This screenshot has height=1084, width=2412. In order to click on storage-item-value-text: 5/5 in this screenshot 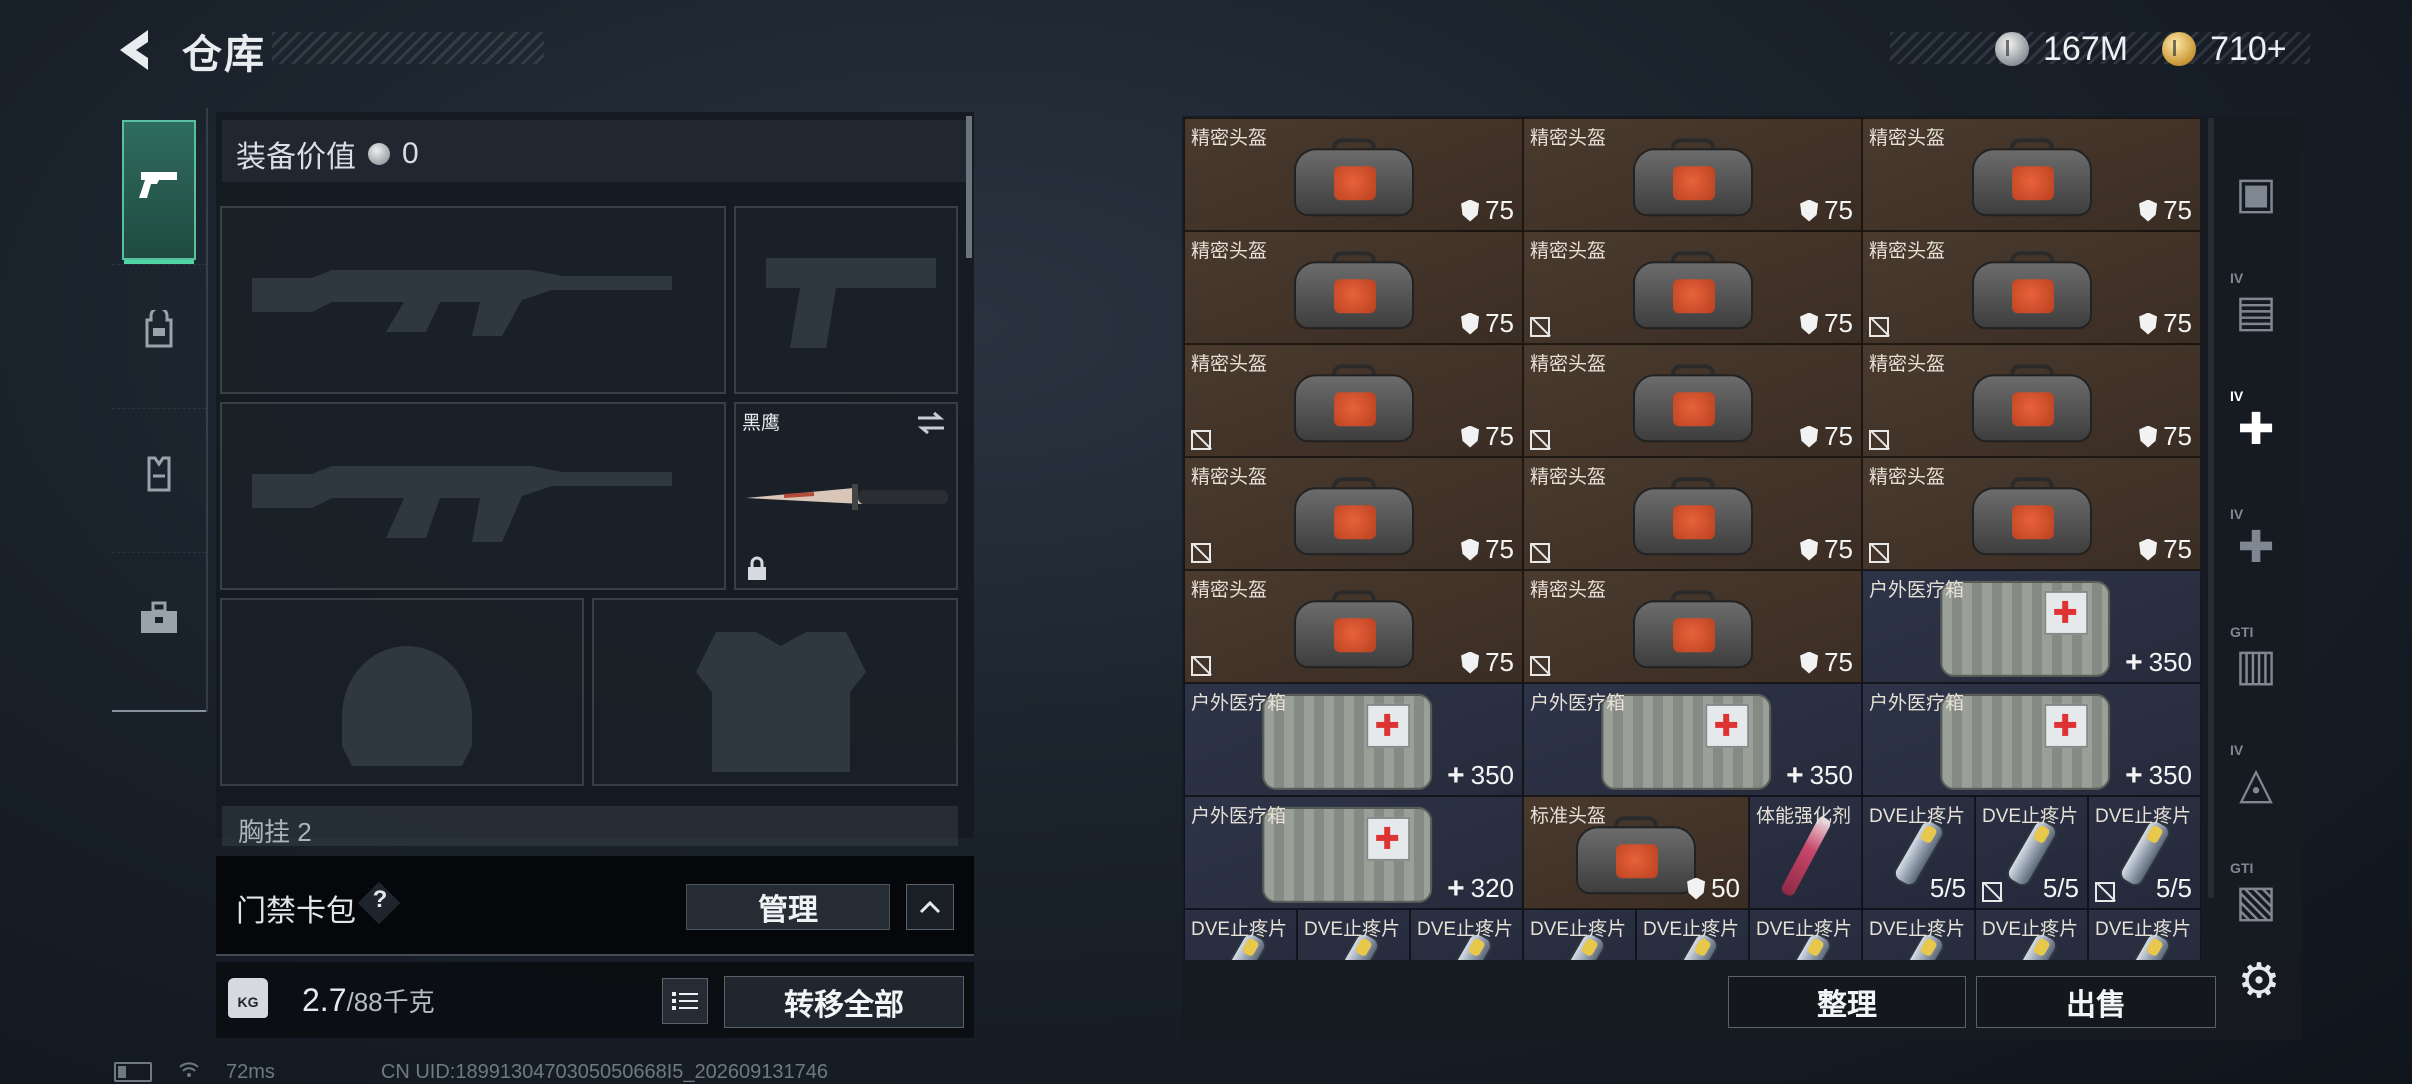, I will do `click(2060, 888)`.